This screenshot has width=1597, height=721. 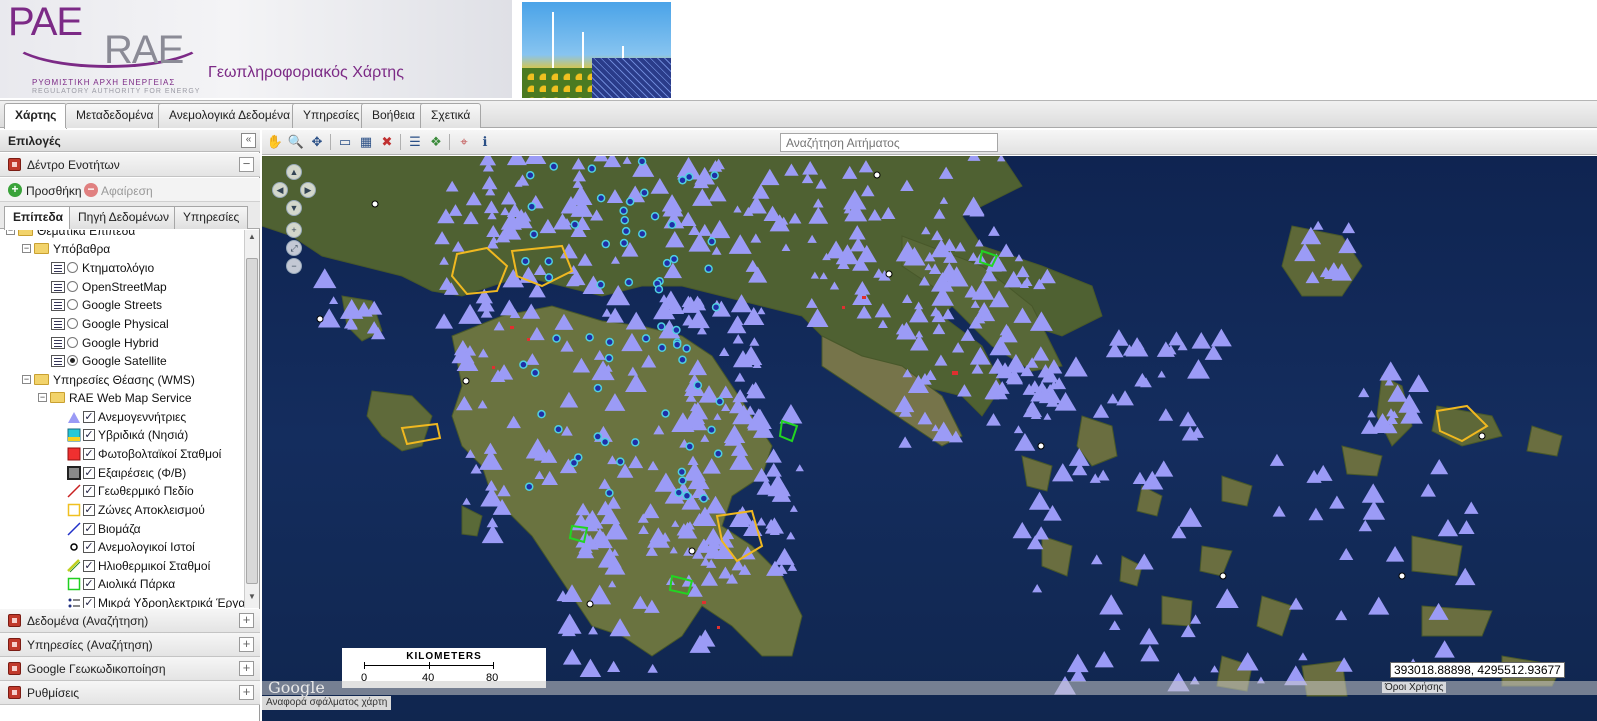 I want to click on accordion-tree: Δέντρο Ενοτήτων −, so click(x=130, y=165).